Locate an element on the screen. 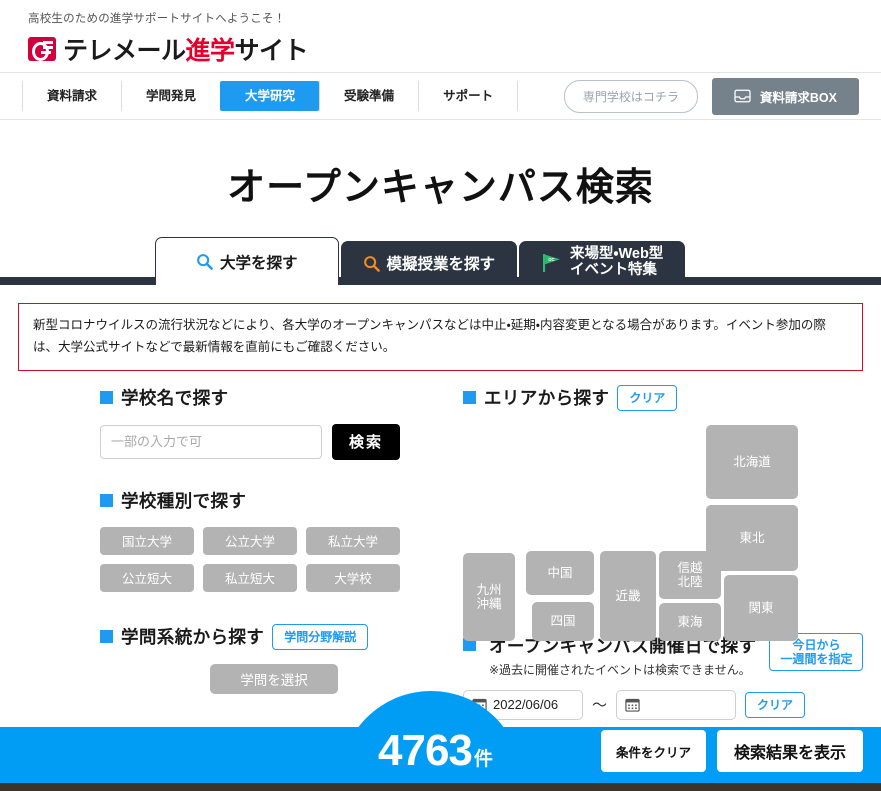 The height and width of the screenshot is (791, 881). bottom-action-buttons: 条件をクリア 検索結果を表示 is located at coordinates (731, 751).